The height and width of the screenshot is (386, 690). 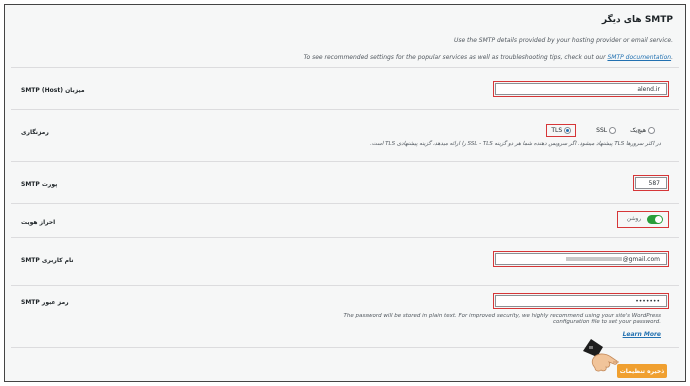 What do you see at coordinates (642, 371) in the screenshot?
I see `save-settings-button: ذخیره تنظیمات` at bounding box center [642, 371].